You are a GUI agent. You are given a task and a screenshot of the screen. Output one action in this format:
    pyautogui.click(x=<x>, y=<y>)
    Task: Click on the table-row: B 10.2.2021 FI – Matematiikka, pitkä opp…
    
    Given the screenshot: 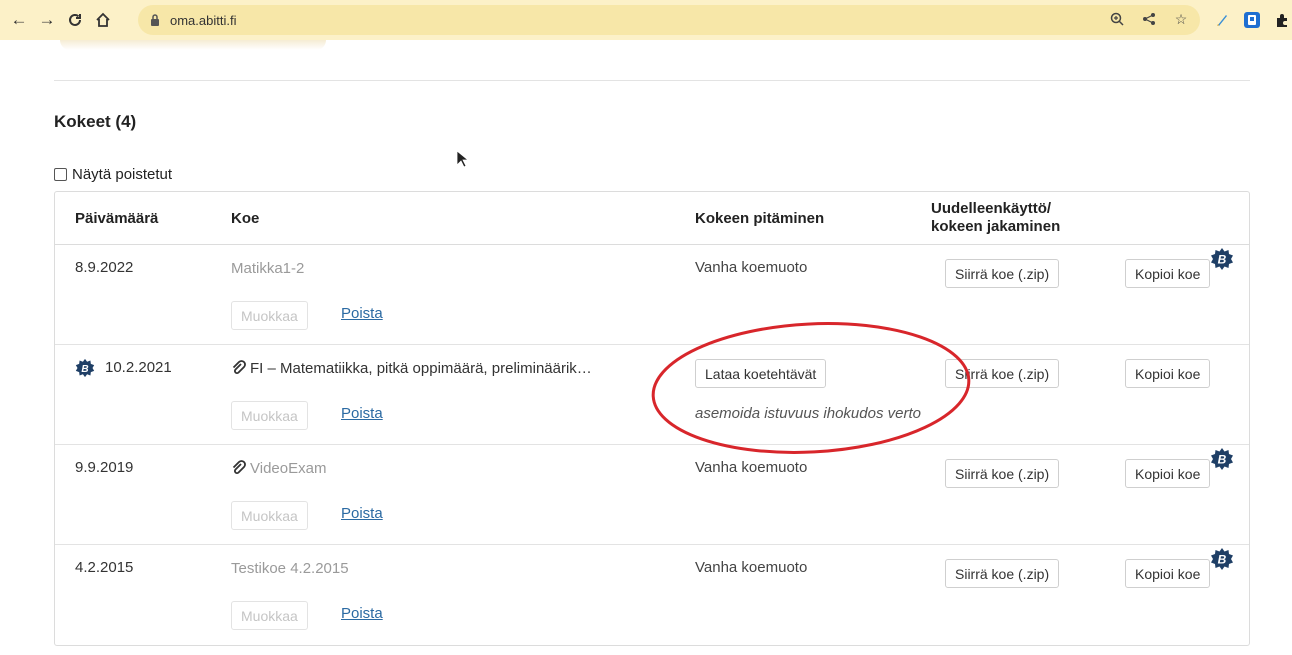 What is the action you would take?
    pyautogui.click(x=652, y=395)
    